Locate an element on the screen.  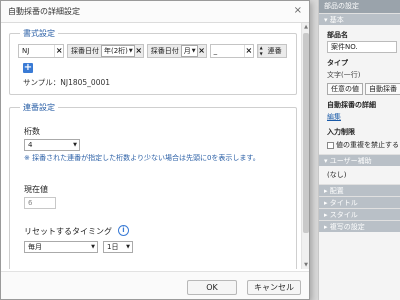
date-select-1: 年(2桁) ▼ is located at coordinates (118, 51).